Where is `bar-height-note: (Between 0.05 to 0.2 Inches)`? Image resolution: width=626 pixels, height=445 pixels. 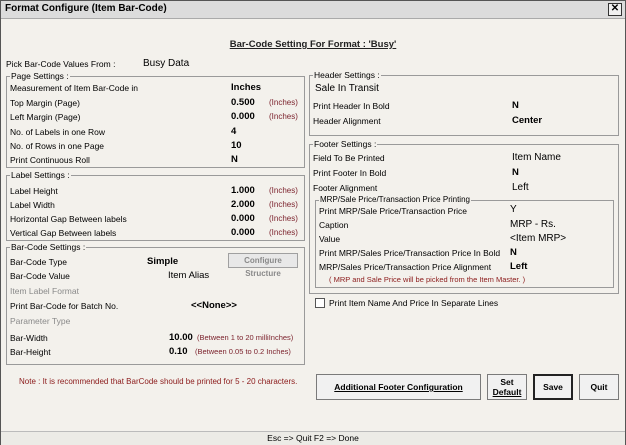 bar-height-note: (Between 0.05 to 0.2 Inches) is located at coordinates (243, 351).